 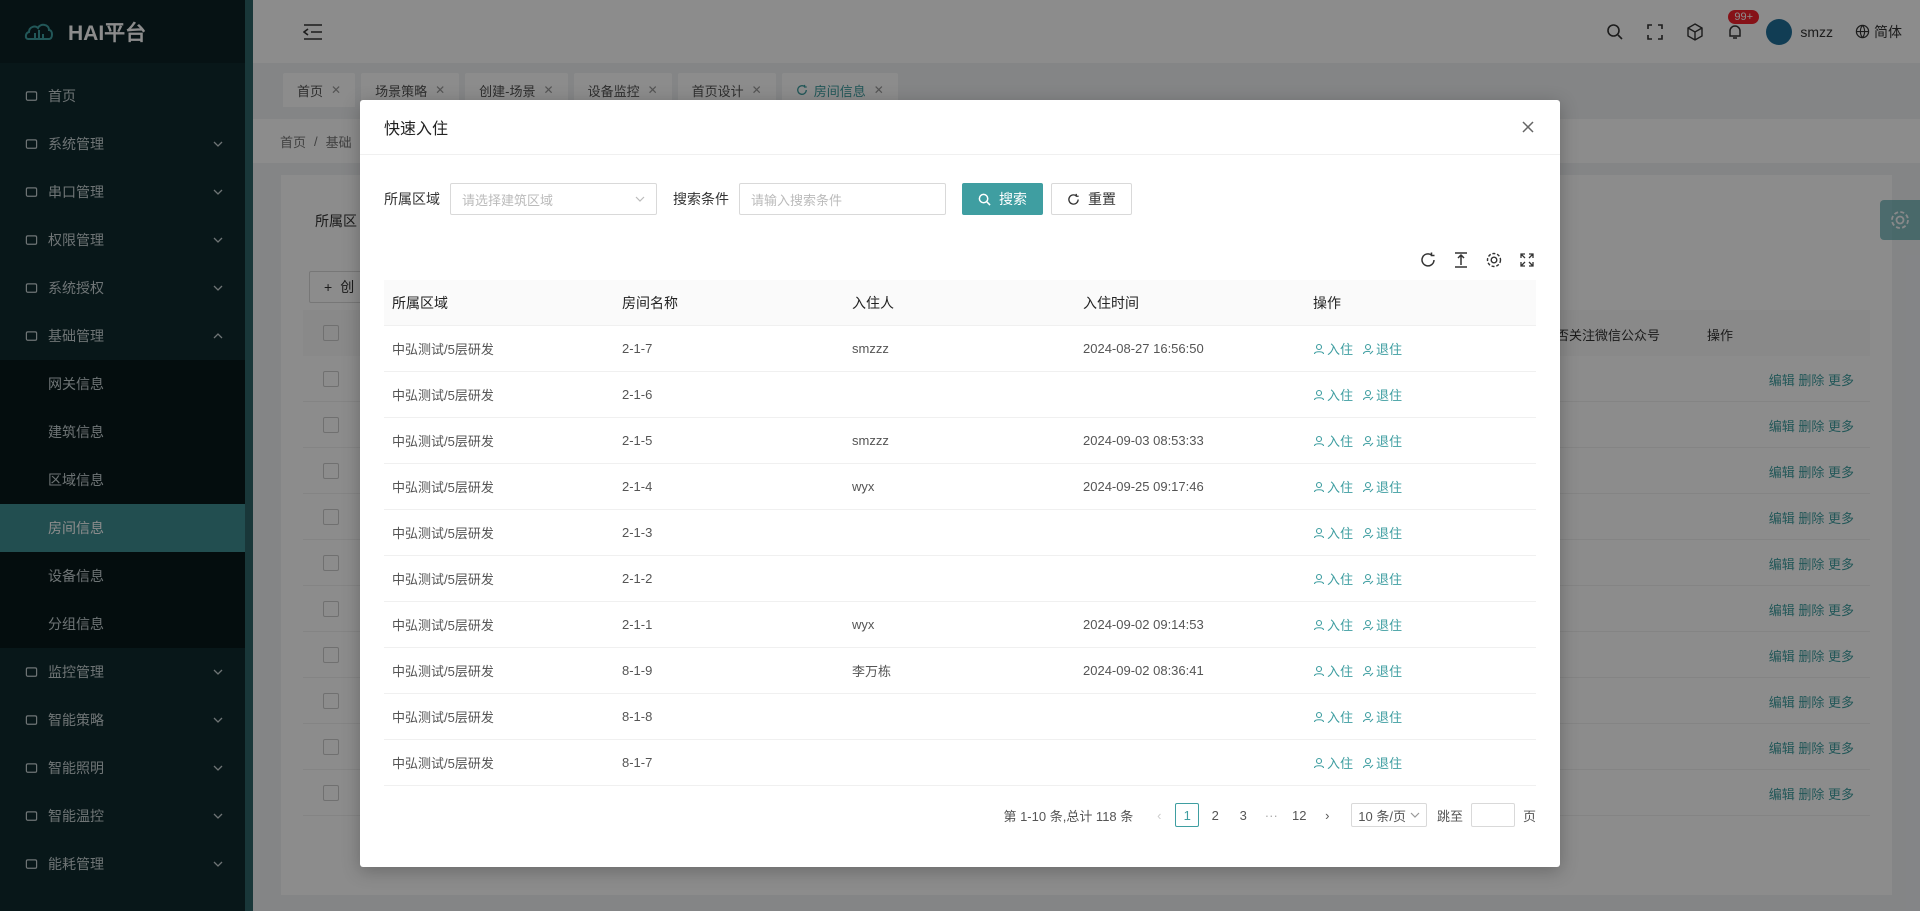 What do you see at coordinates (1389, 815) in the screenshot?
I see `page-size-select: 10 条/页` at bounding box center [1389, 815].